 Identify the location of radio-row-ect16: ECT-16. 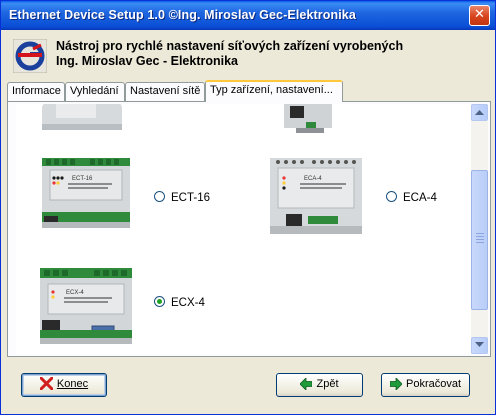
(182, 198).